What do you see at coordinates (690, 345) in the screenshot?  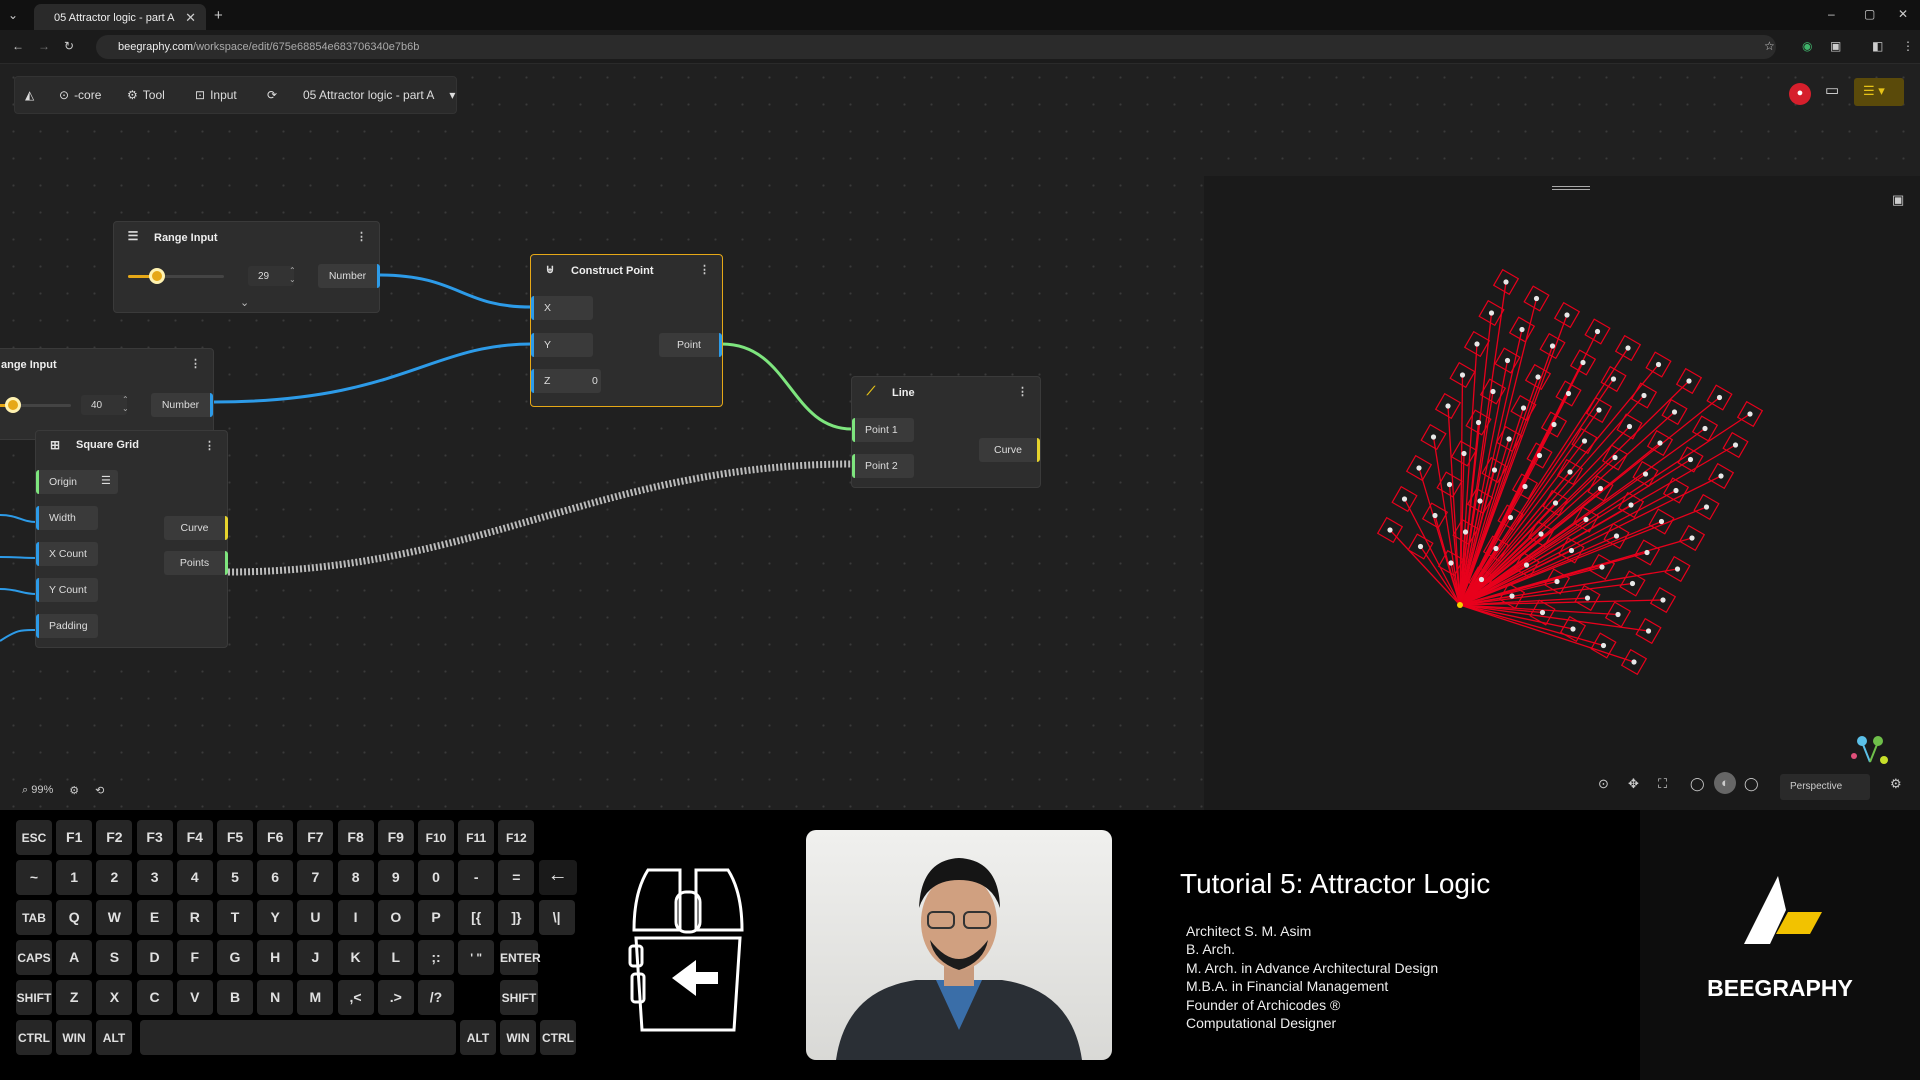 I see `output-port-point: Point` at bounding box center [690, 345].